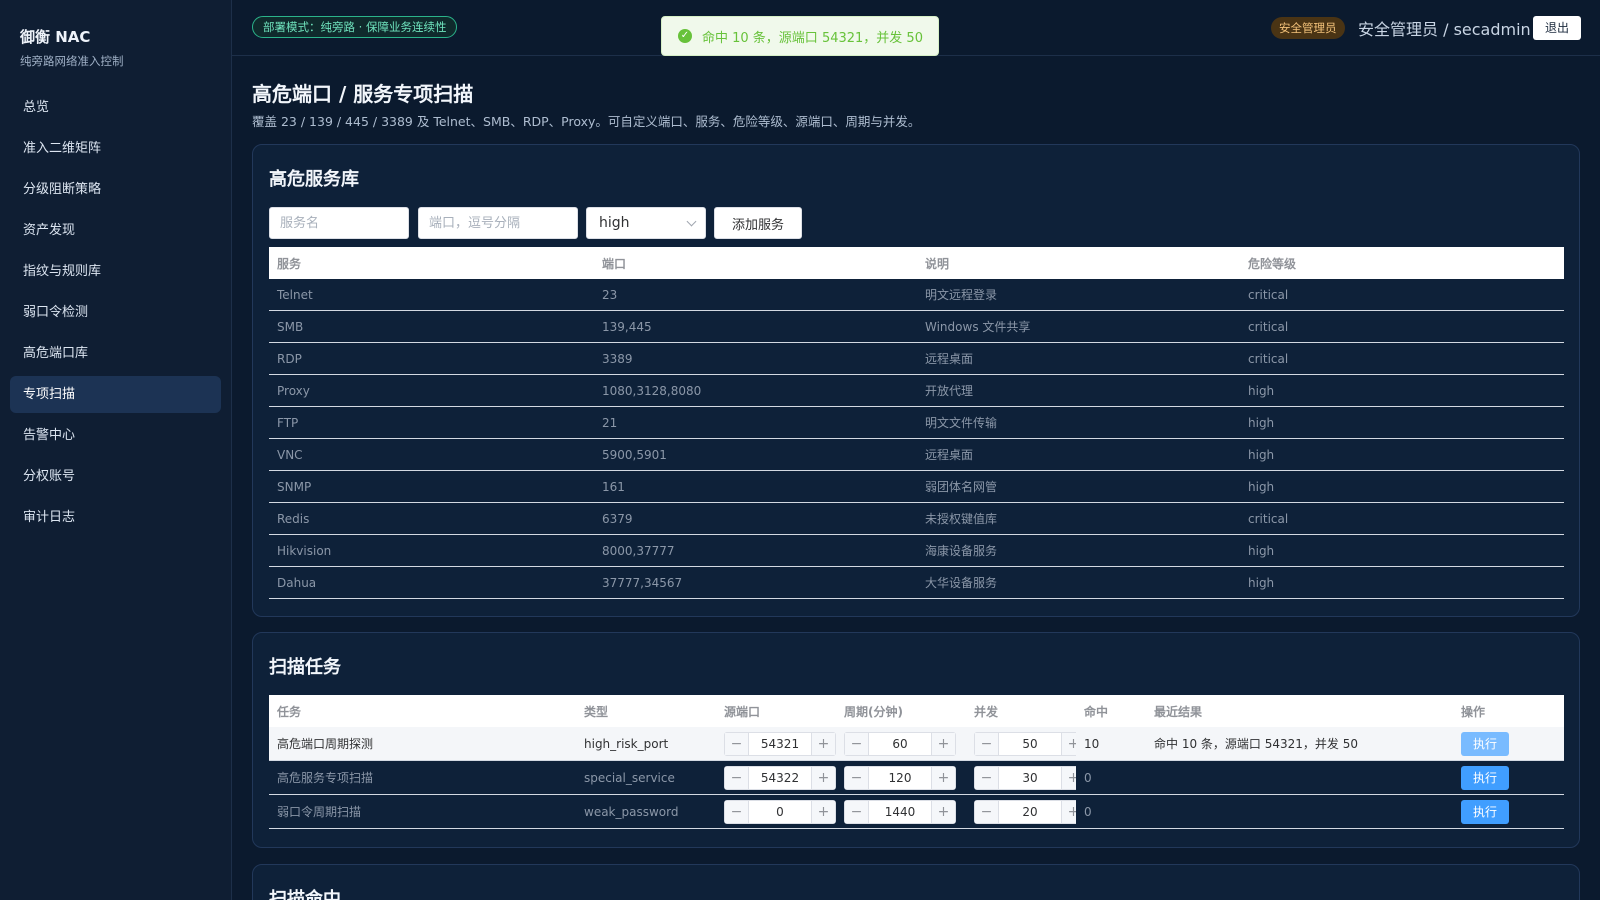 The image size is (1600, 900). What do you see at coordinates (115, 517) in the screenshot?
I see `sidebar-item-audit-log: 审计日志` at bounding box center [115, 517].